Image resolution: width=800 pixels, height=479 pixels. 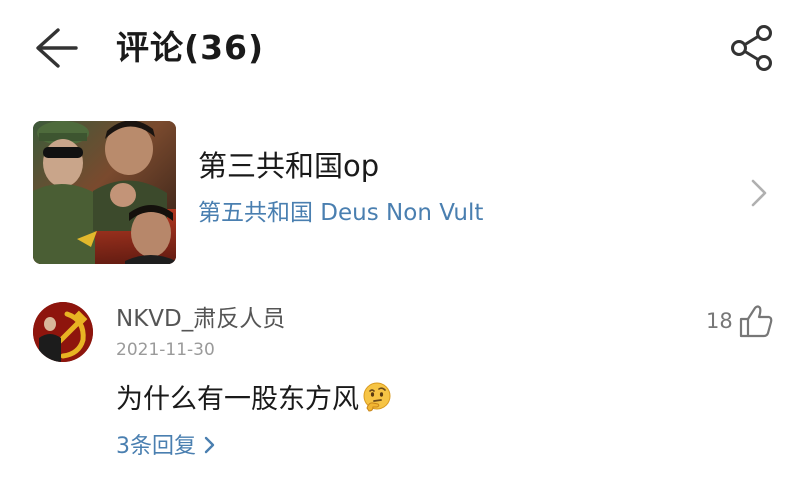 I want to click on page-title: 评论(36), so click(x=190, y=47).